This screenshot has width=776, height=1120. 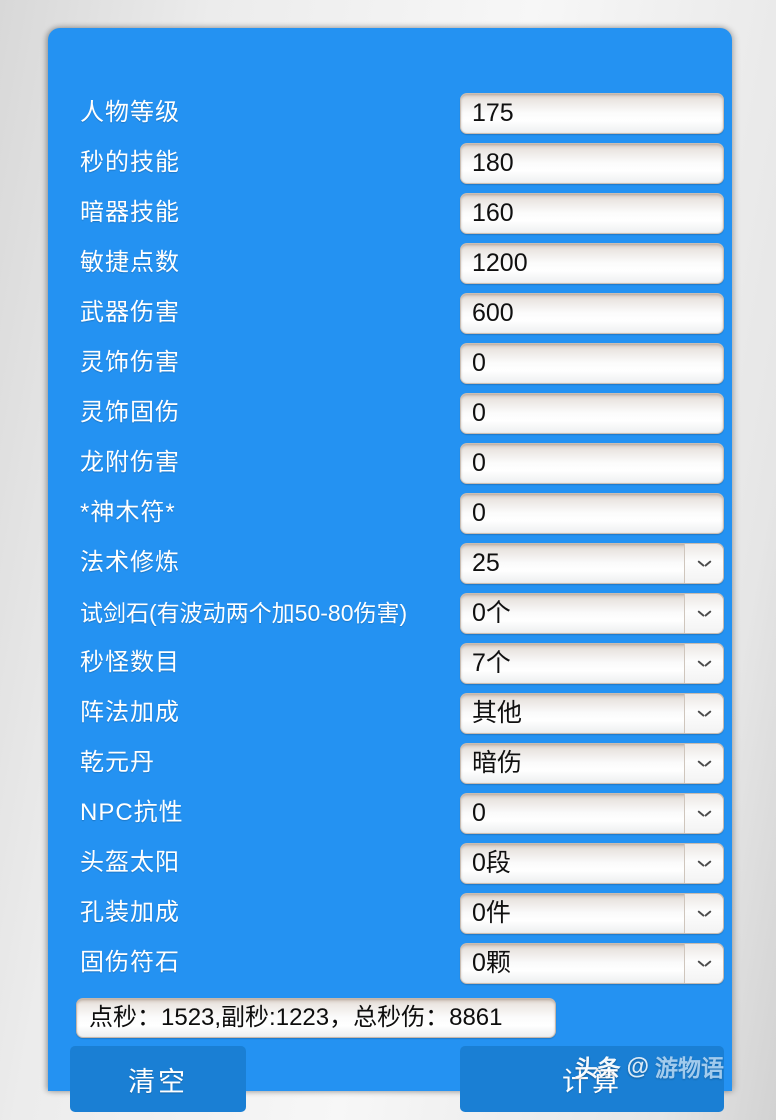 I want to click on field-wrapper: 暗伤, so click(x=592, y=763).